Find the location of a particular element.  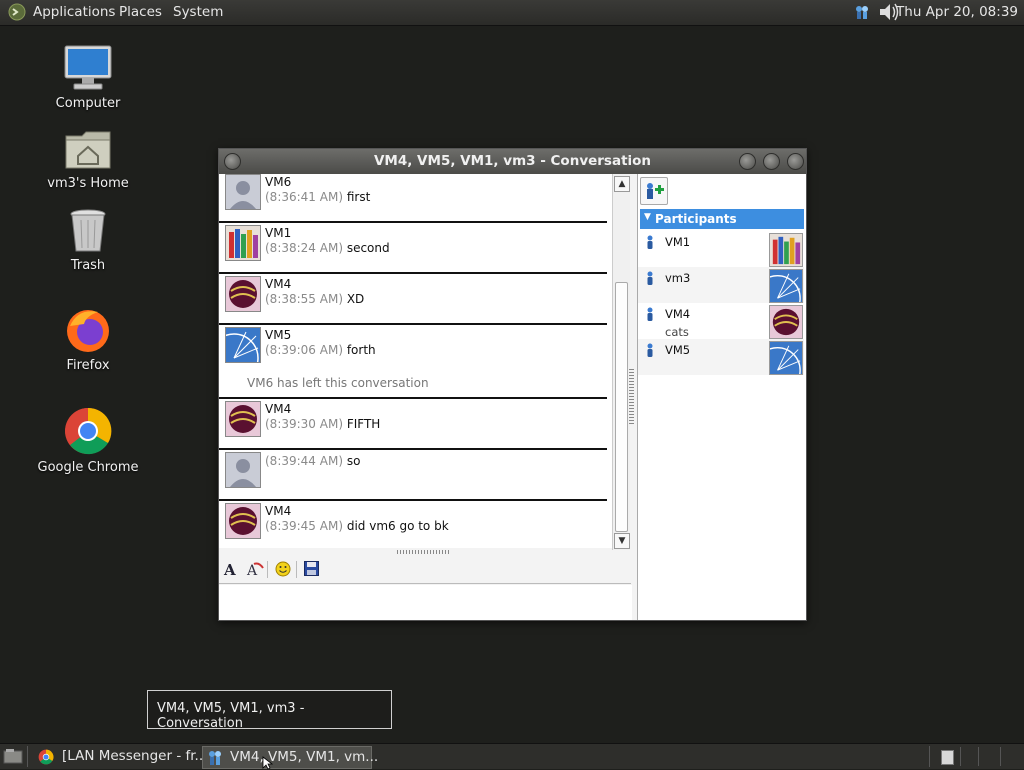

message-item: VM1 (8:38:24 AM) second is located at coordinates (413, 249).